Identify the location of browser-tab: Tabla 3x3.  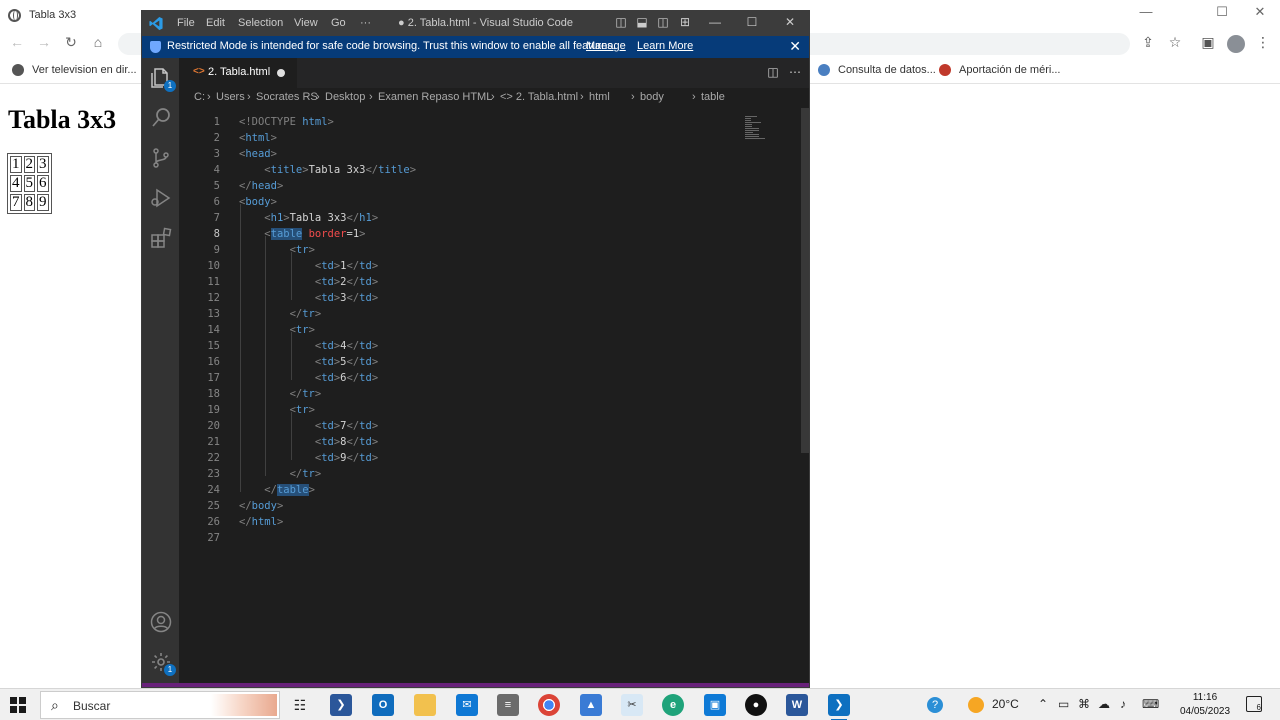
(42, 15).